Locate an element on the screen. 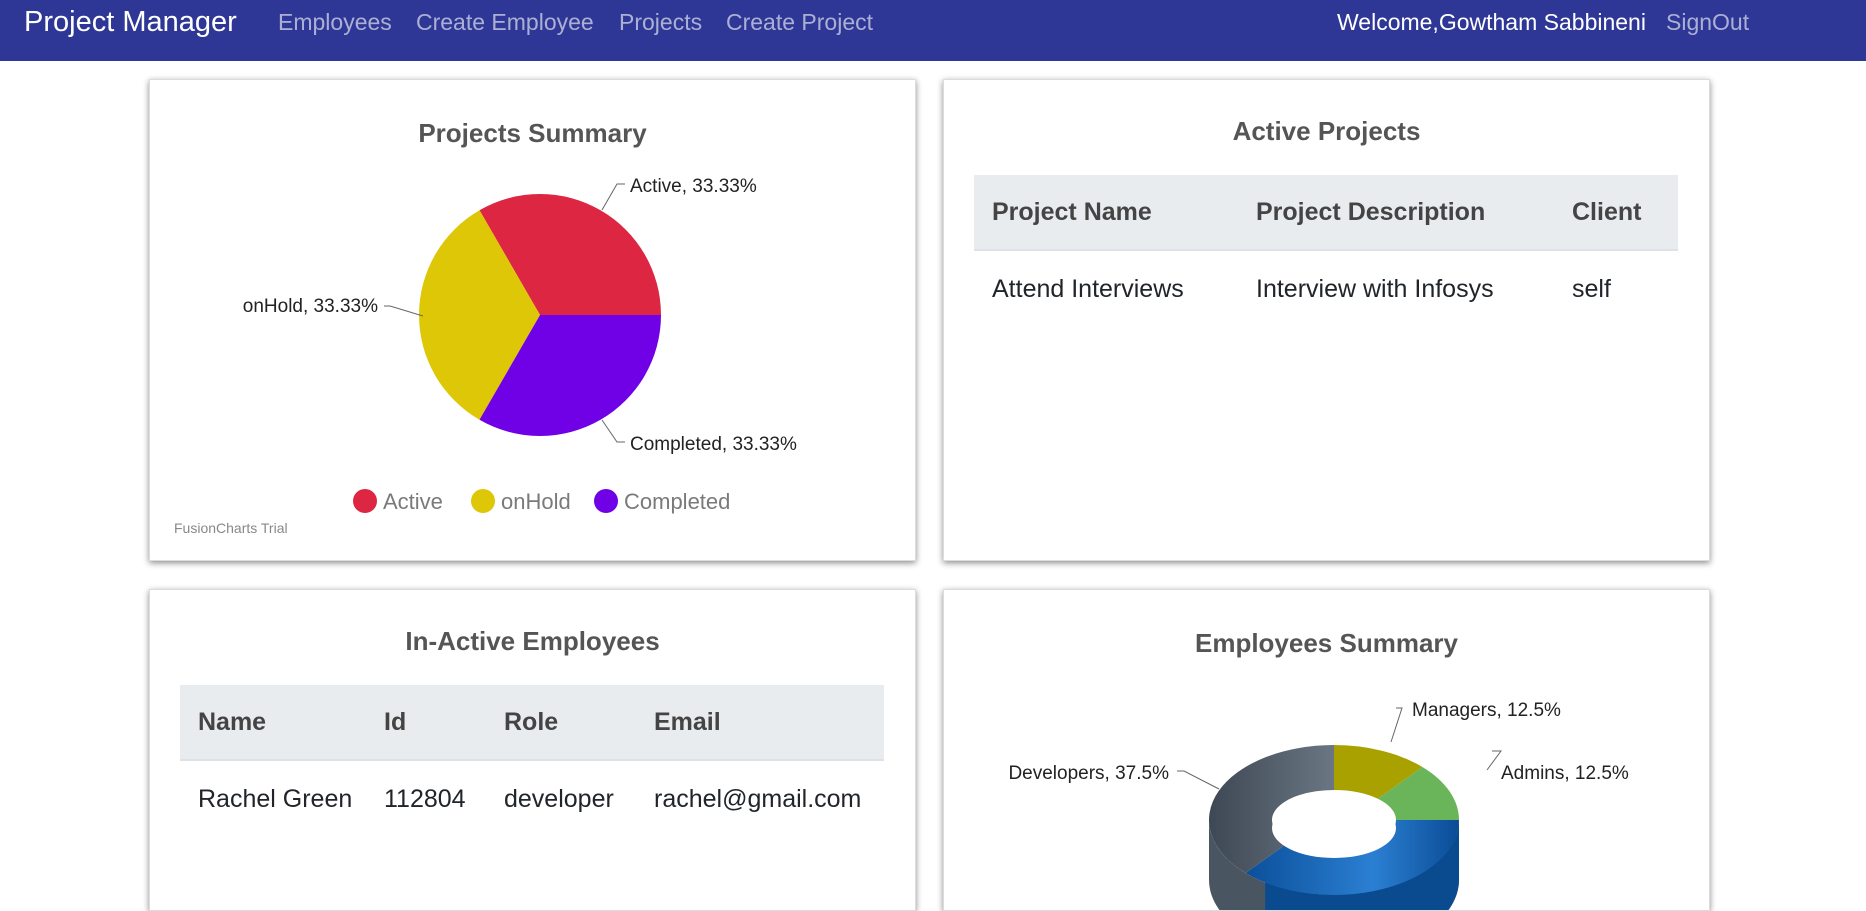 This screenshot has height=911, width=1866. completed-leader-line is located at coordinates (613, 431).